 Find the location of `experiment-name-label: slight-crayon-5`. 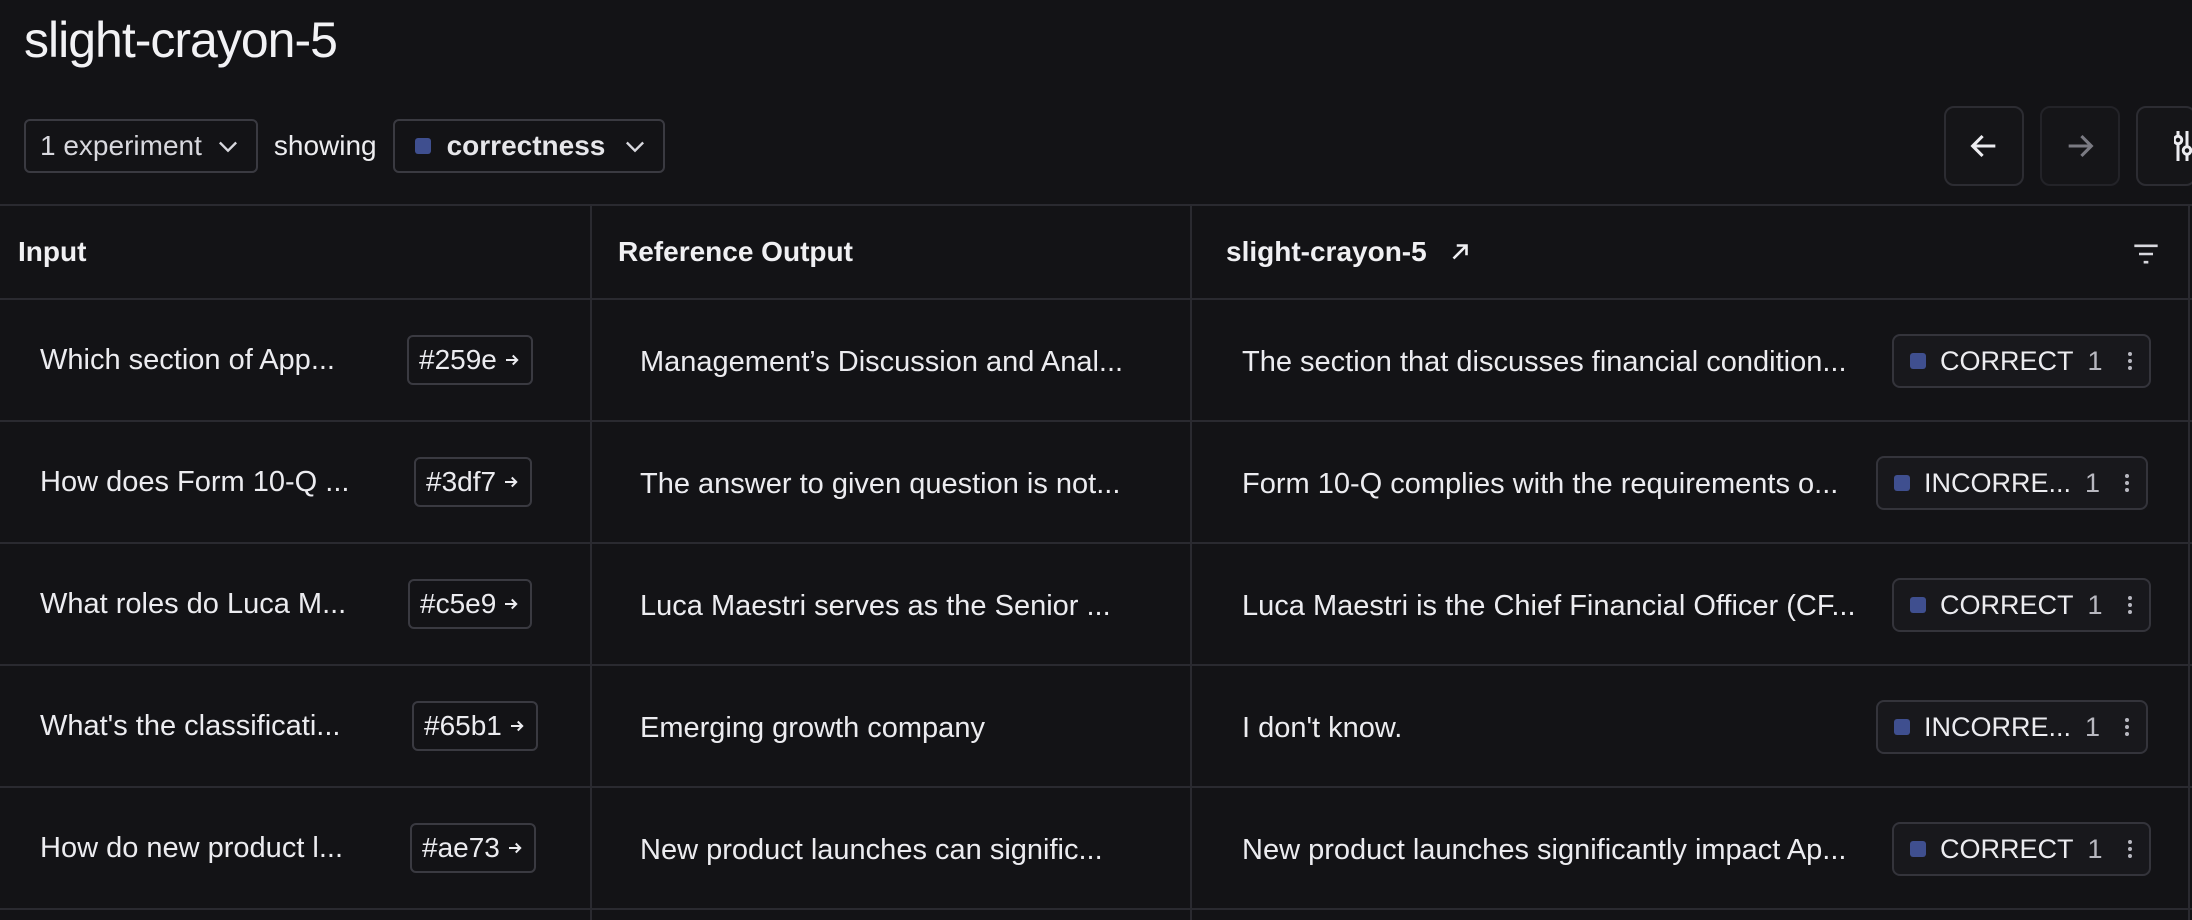

experiment-name-label: slight-crayon-5 is located at coordinates (1326, 251).